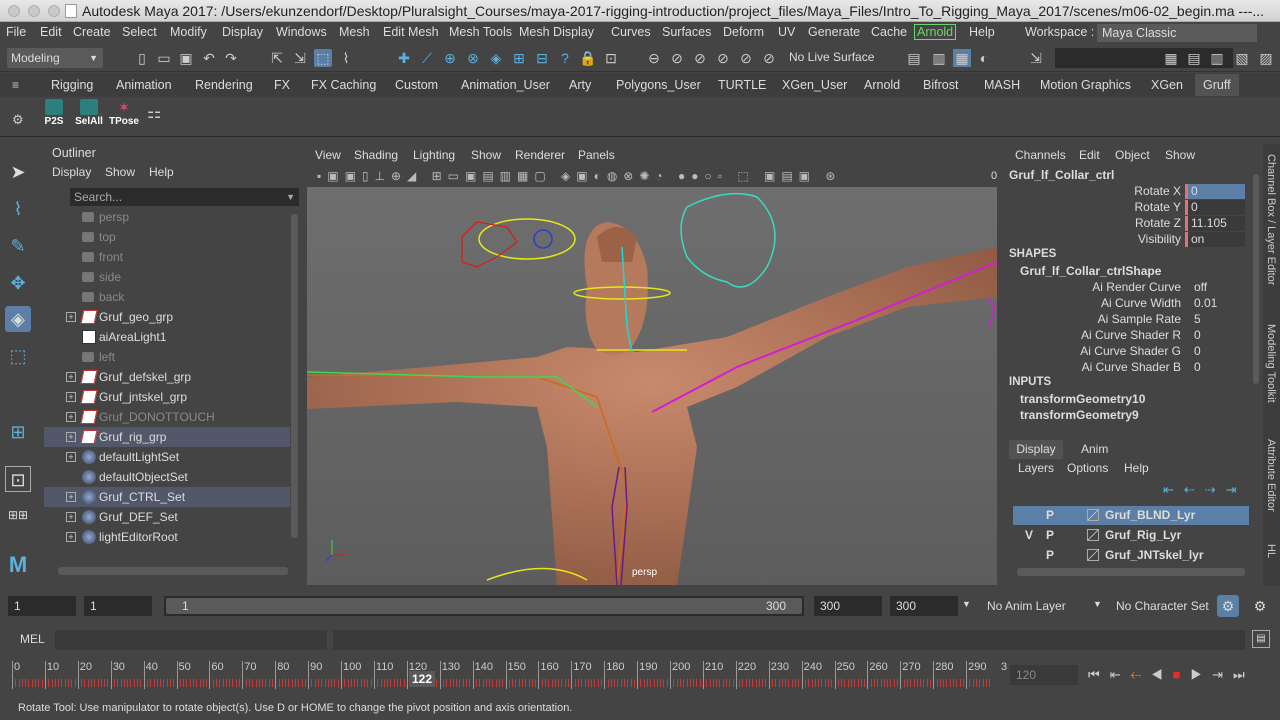  What do you see at coordinates (1162, 674) in the screenshot?
I see `play-backward-icon: ◀` at bounding box center [1162, 674].